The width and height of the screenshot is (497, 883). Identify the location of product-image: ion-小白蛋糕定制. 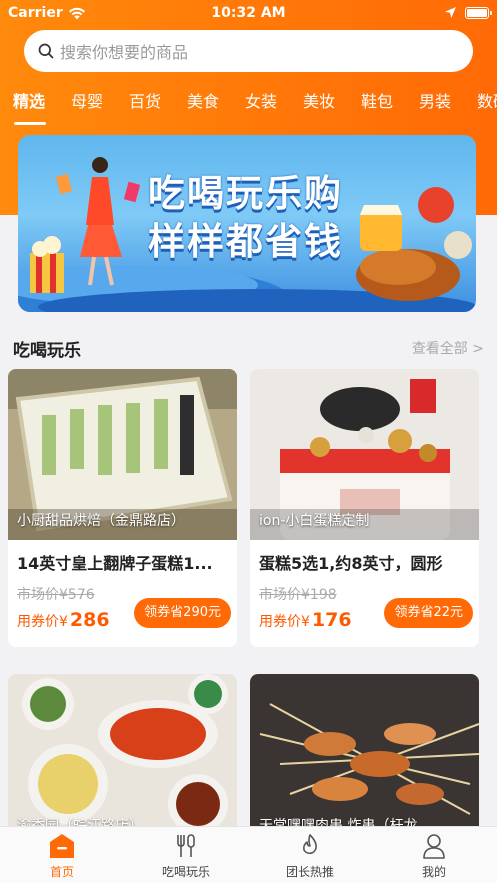
(364, 454).